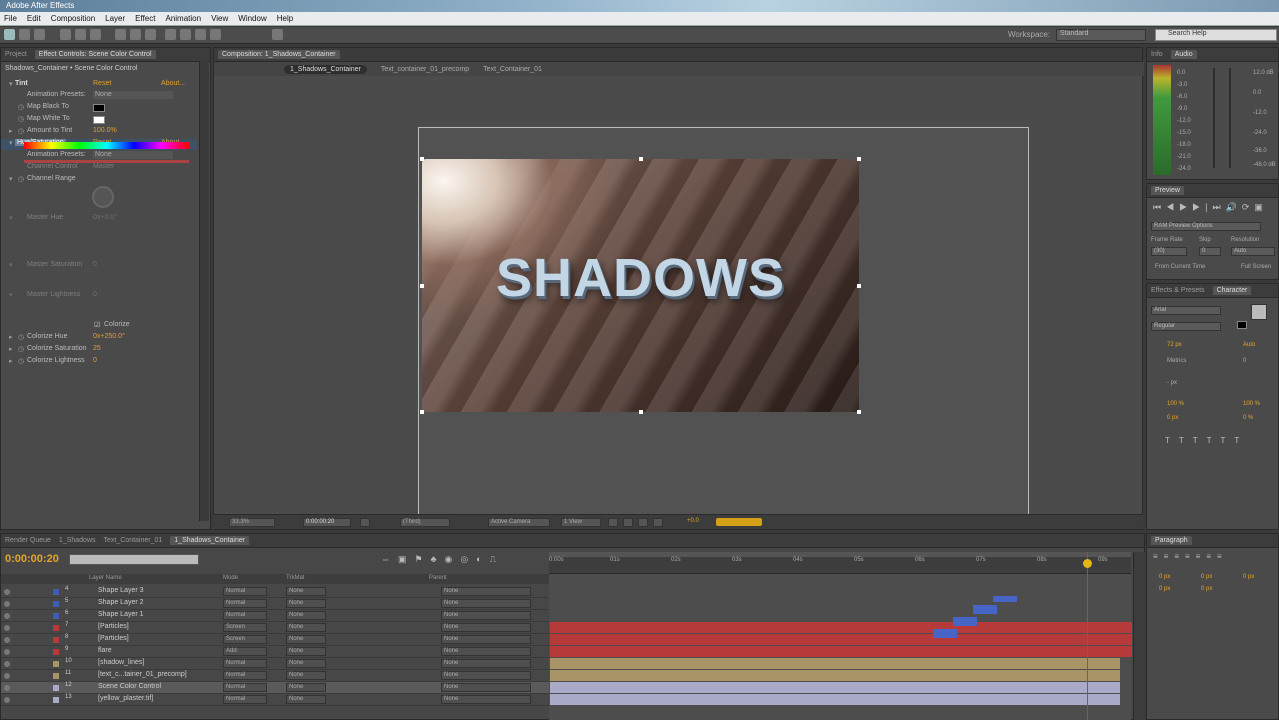 This screenshot has width=1279, height=720. I want to click on font-style-select: Regular, so click(1186, 326).